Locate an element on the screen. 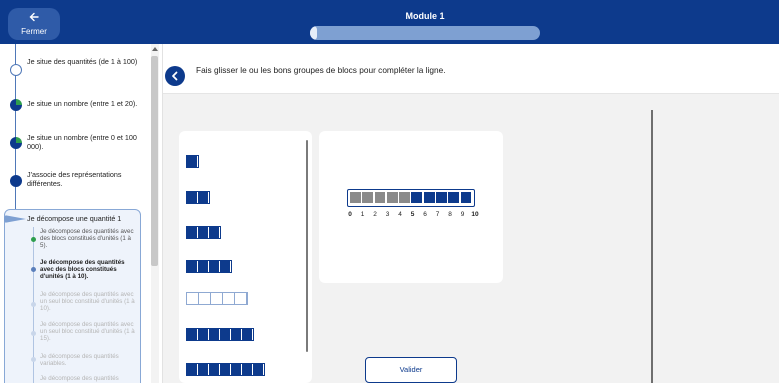  number-line-tick-label: 1 is located at coordinates (362, 214).